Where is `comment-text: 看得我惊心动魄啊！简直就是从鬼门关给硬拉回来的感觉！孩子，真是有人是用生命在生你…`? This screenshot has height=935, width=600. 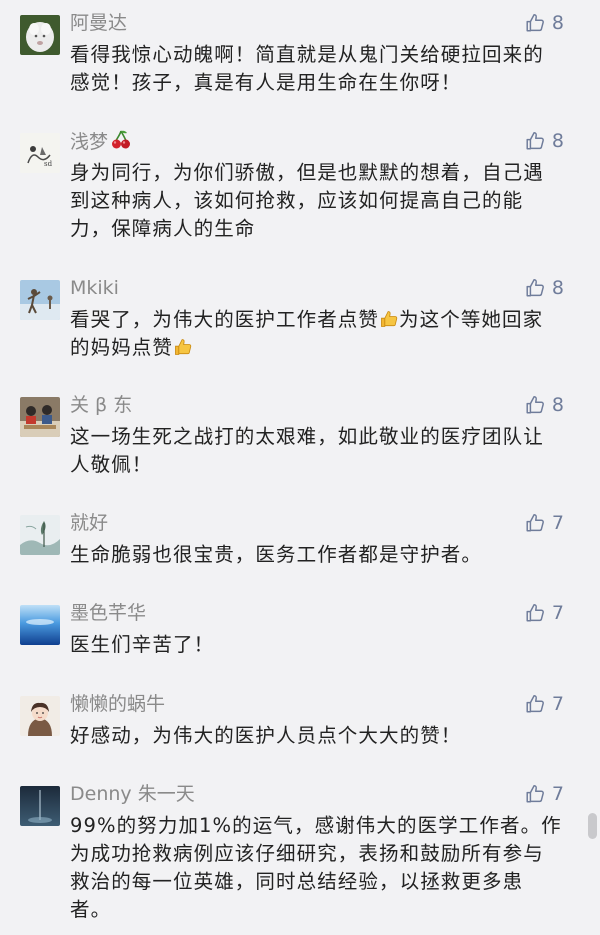
comment-text: 看得我惊心动魄啊！简直就是从鬼门关给硬拉回来的感觉！孩子，真是有人是用生命在生你… is located at coordinates (307, 68).